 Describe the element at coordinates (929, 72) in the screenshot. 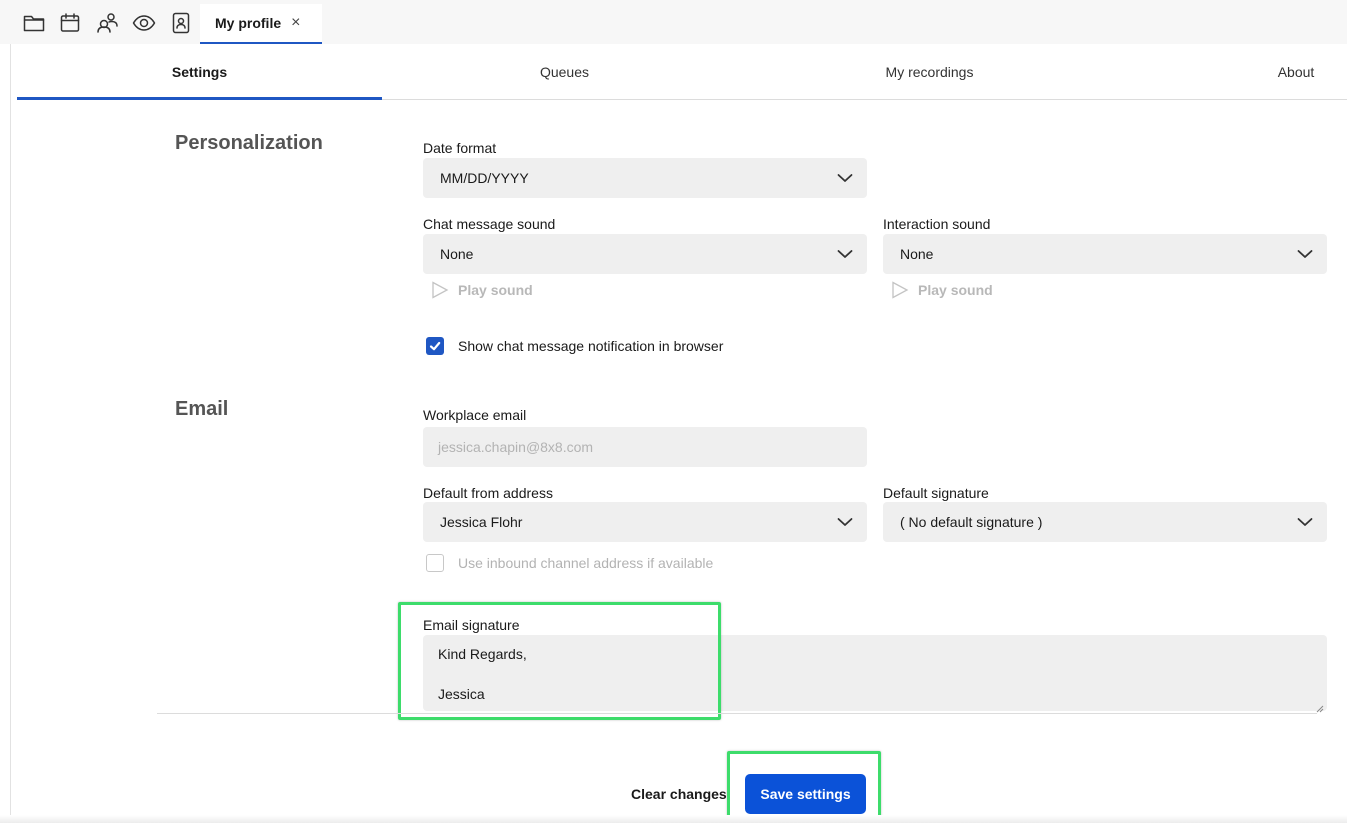

I see `tab-my-recordings: My recordings` at that location.